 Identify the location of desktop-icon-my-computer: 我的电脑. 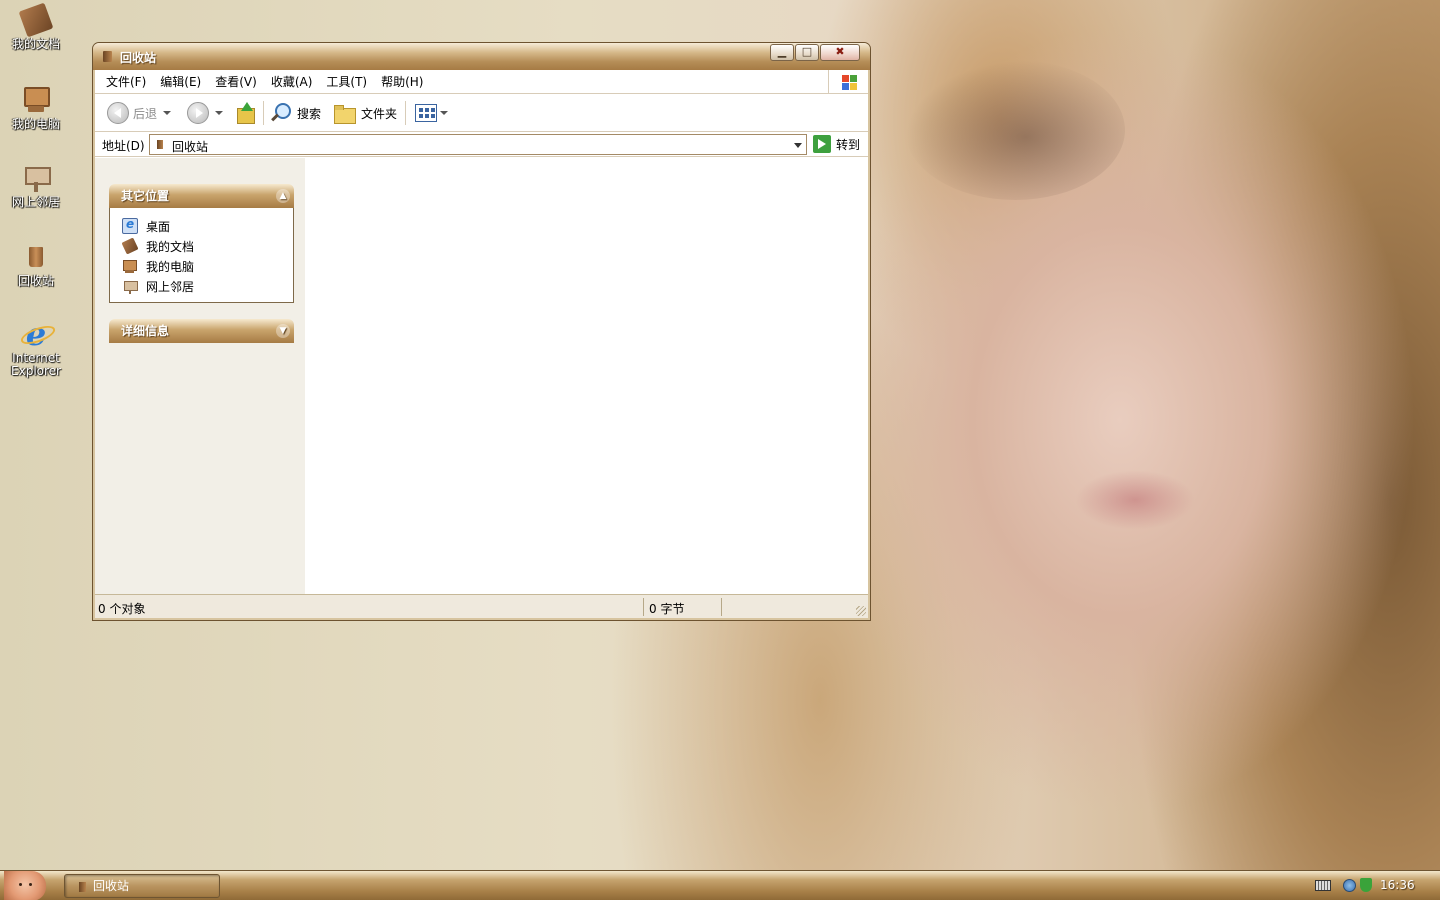
(36, 107).